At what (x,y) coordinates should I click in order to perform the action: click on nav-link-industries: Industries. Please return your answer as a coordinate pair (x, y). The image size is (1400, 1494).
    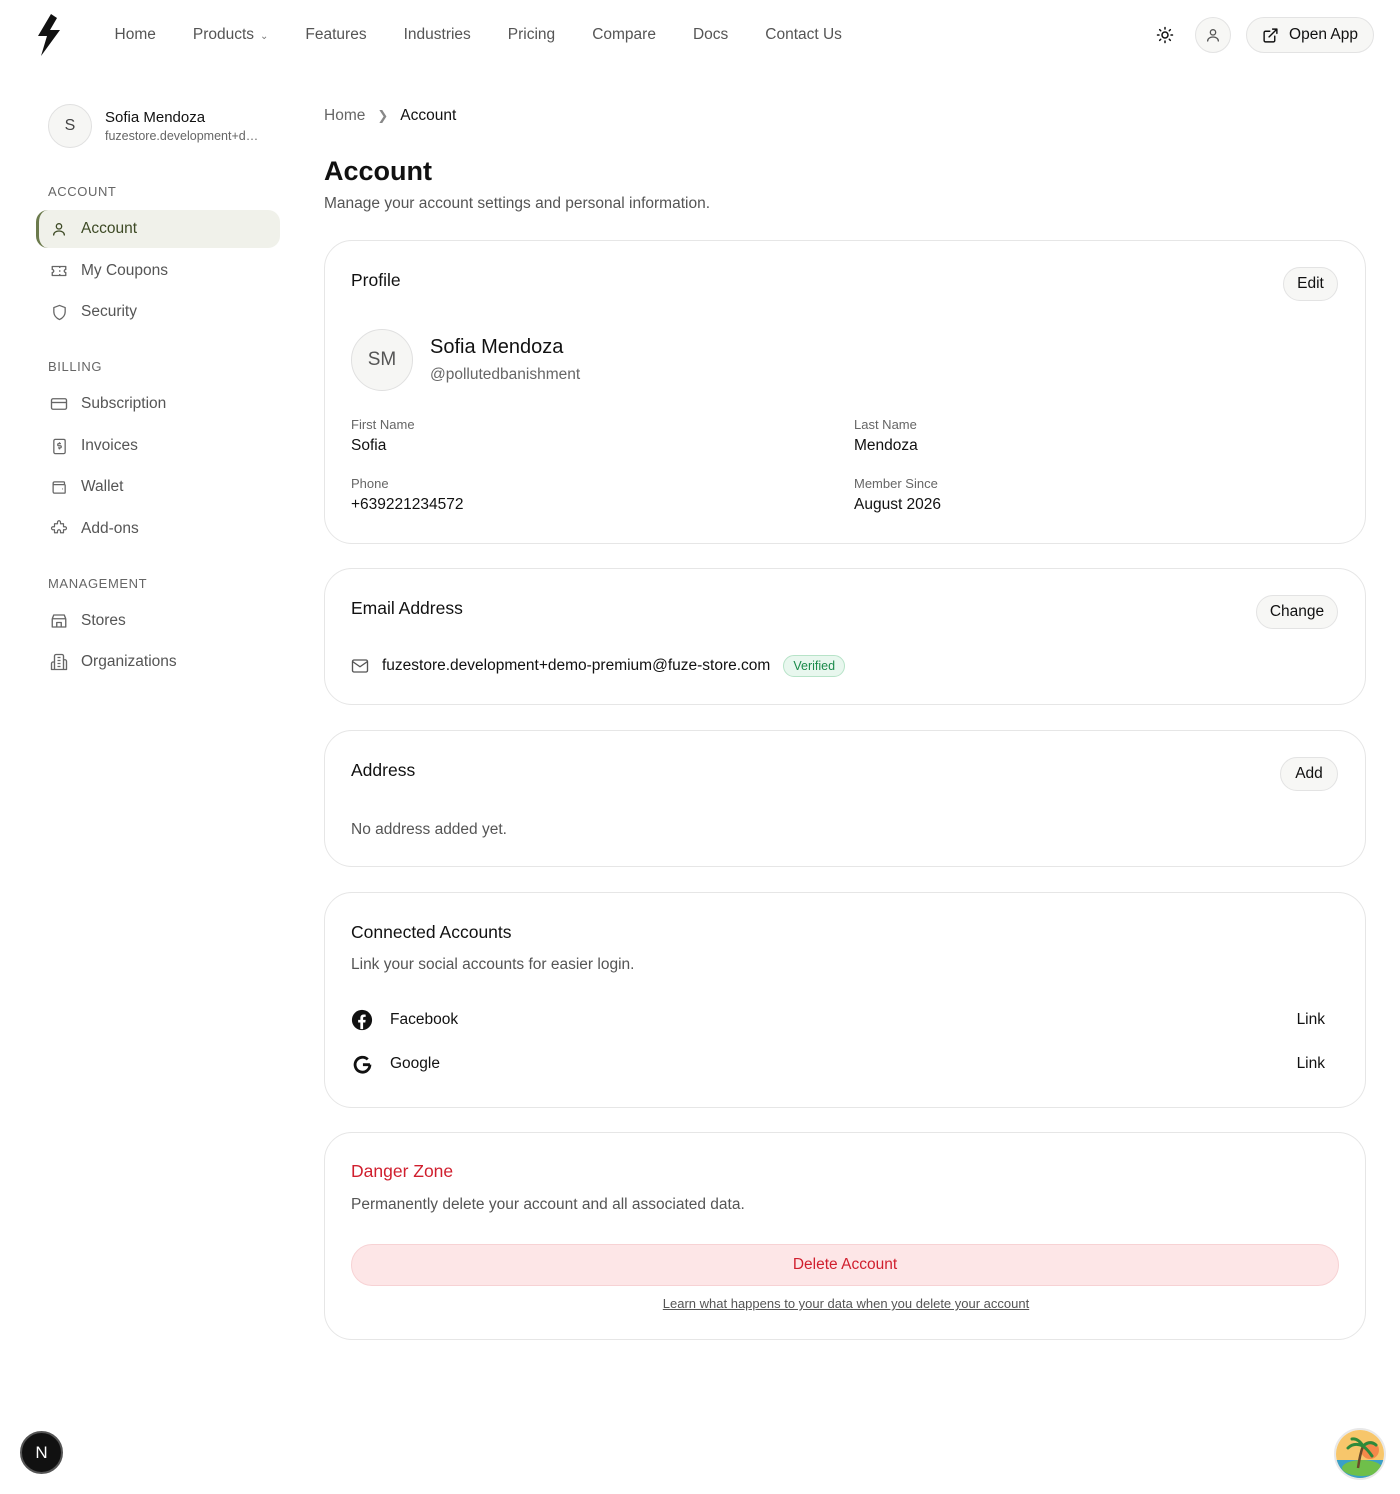
    Looking at the image, I should click on (437, 35).